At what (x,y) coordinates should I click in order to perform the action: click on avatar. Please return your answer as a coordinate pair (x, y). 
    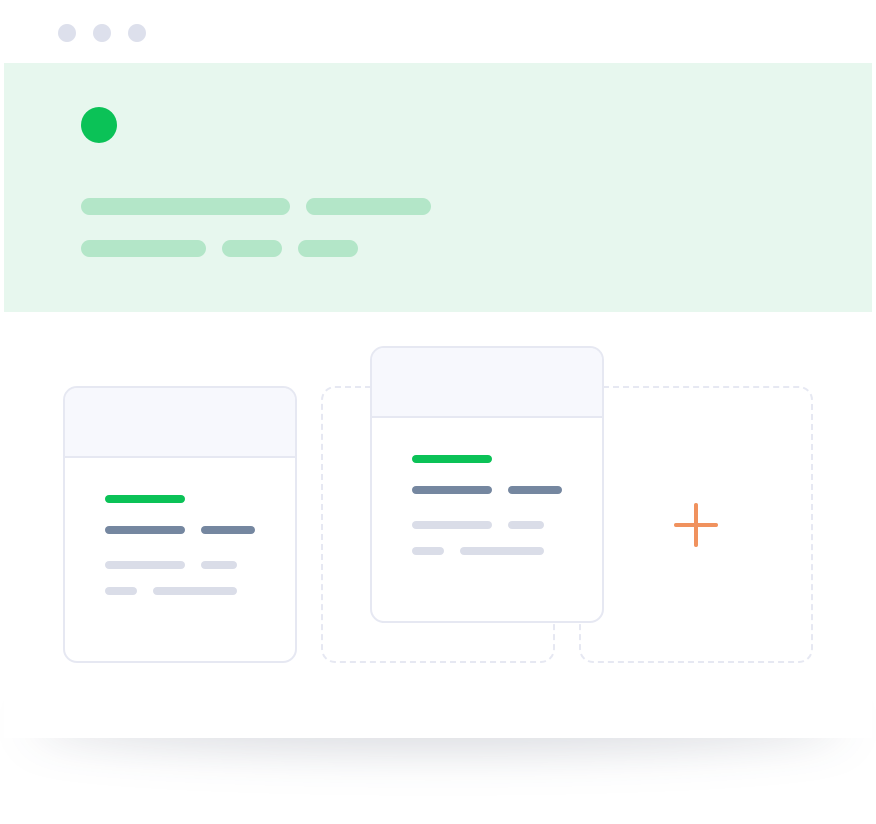
    Looking at the image, I should click on (99, 125).